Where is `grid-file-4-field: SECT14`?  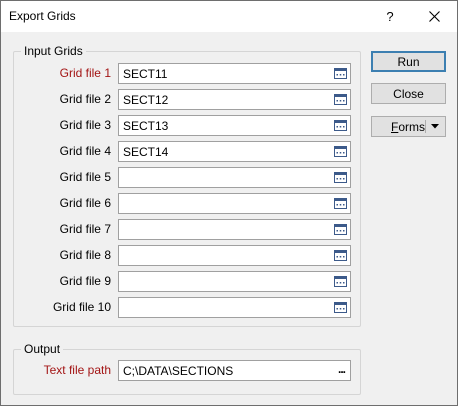 grid-file-4-field: SECT14 is located at coordinates (234, 151).